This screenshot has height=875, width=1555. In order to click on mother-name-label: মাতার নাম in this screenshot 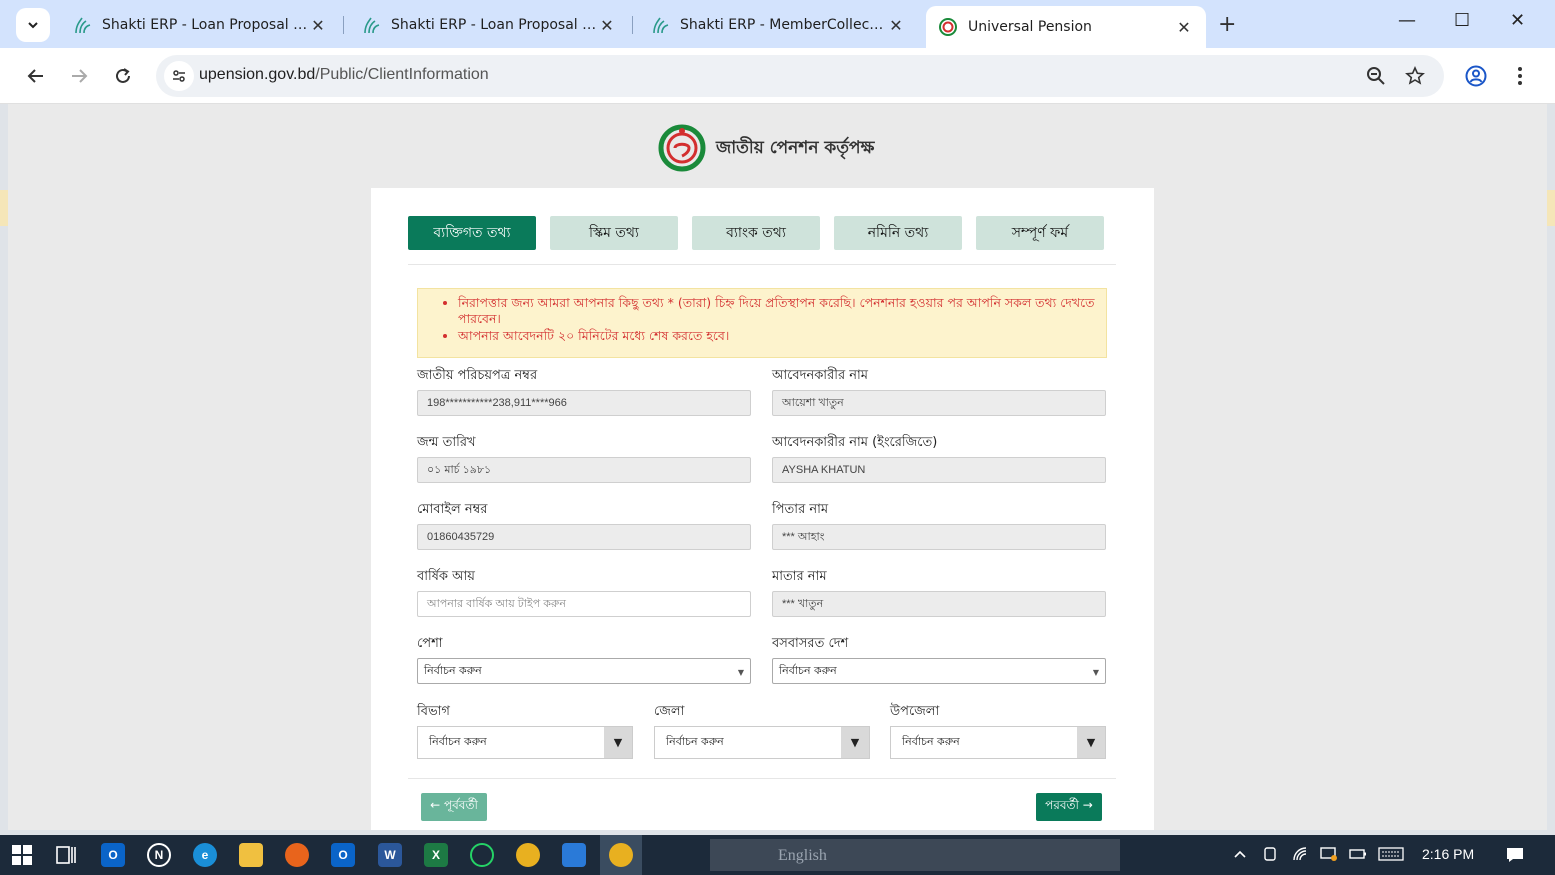, I will do `click(799, 576)`.